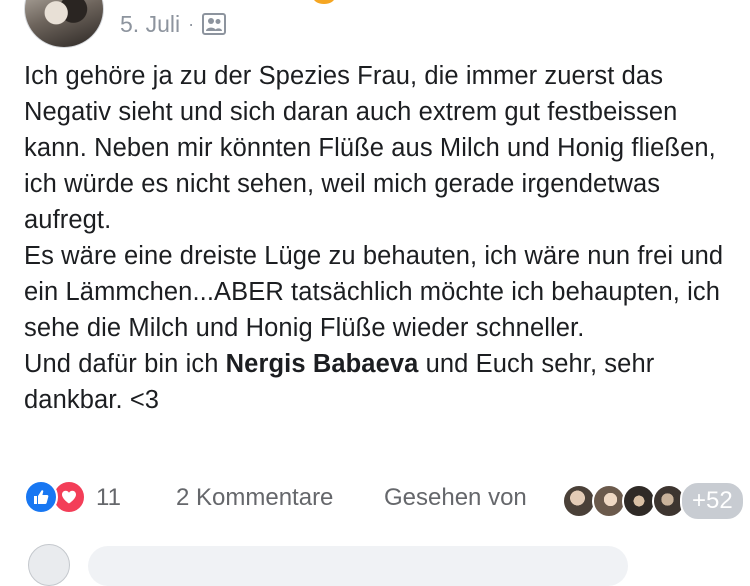 The image size is (750, 586). What do you see at coordinates (64, 24) in the screenshot?
I see `author-avatar` at bounding box center [64, 24].